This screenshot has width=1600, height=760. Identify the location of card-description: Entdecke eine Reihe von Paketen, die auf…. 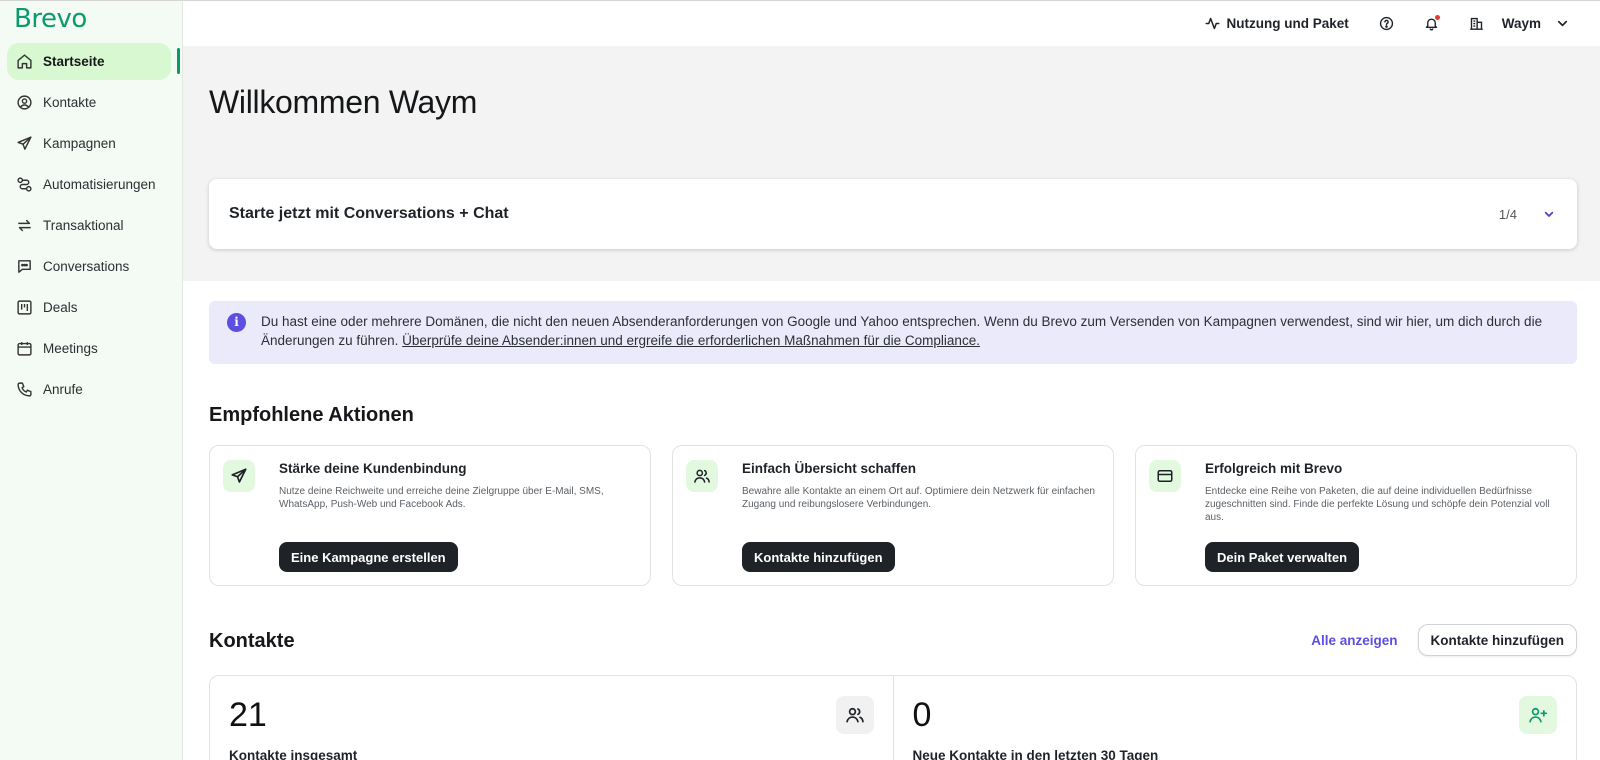
(1377, 504).